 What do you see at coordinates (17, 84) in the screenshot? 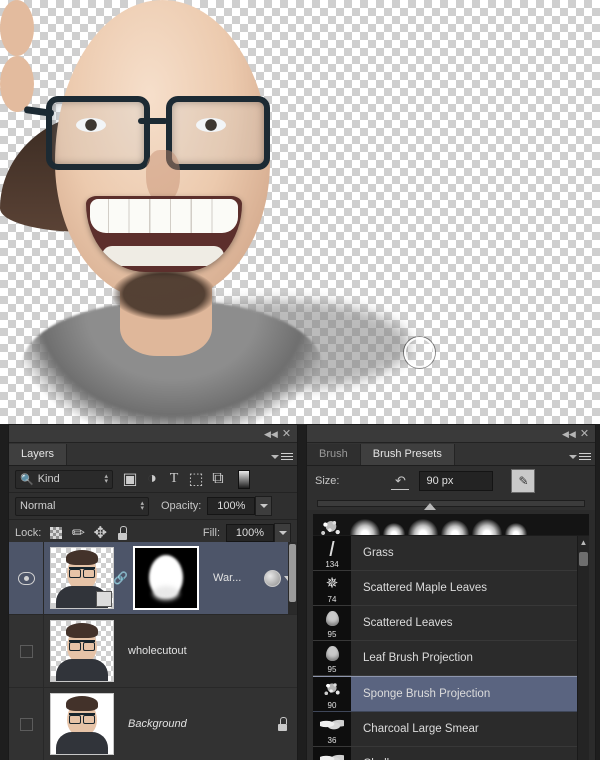
I see `ear-right` at bounding box center [17, 84].